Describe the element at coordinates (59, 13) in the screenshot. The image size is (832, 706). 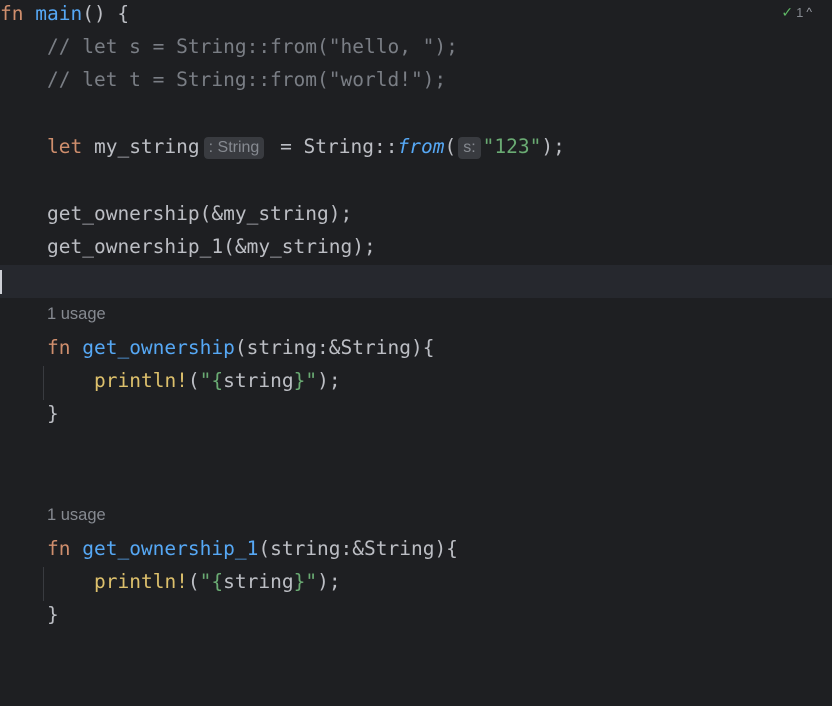
I see `function-name: main` at that location.